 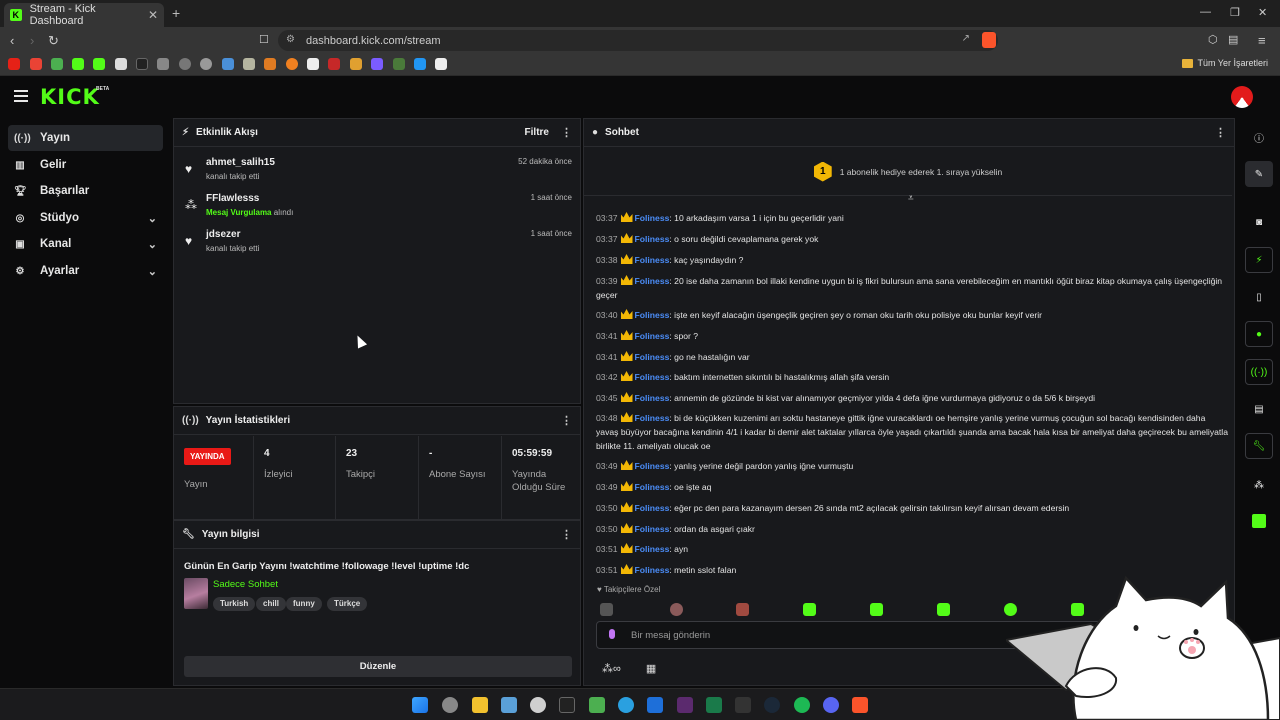 I want to click on brave-icon, so click(x=860, y=705).